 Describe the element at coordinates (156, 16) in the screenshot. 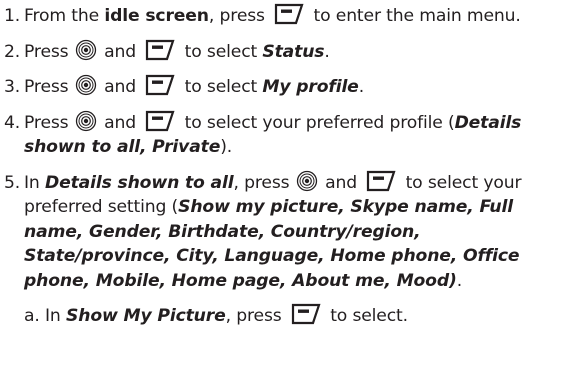

I see `idle-screen-term: idle screen` at that location.